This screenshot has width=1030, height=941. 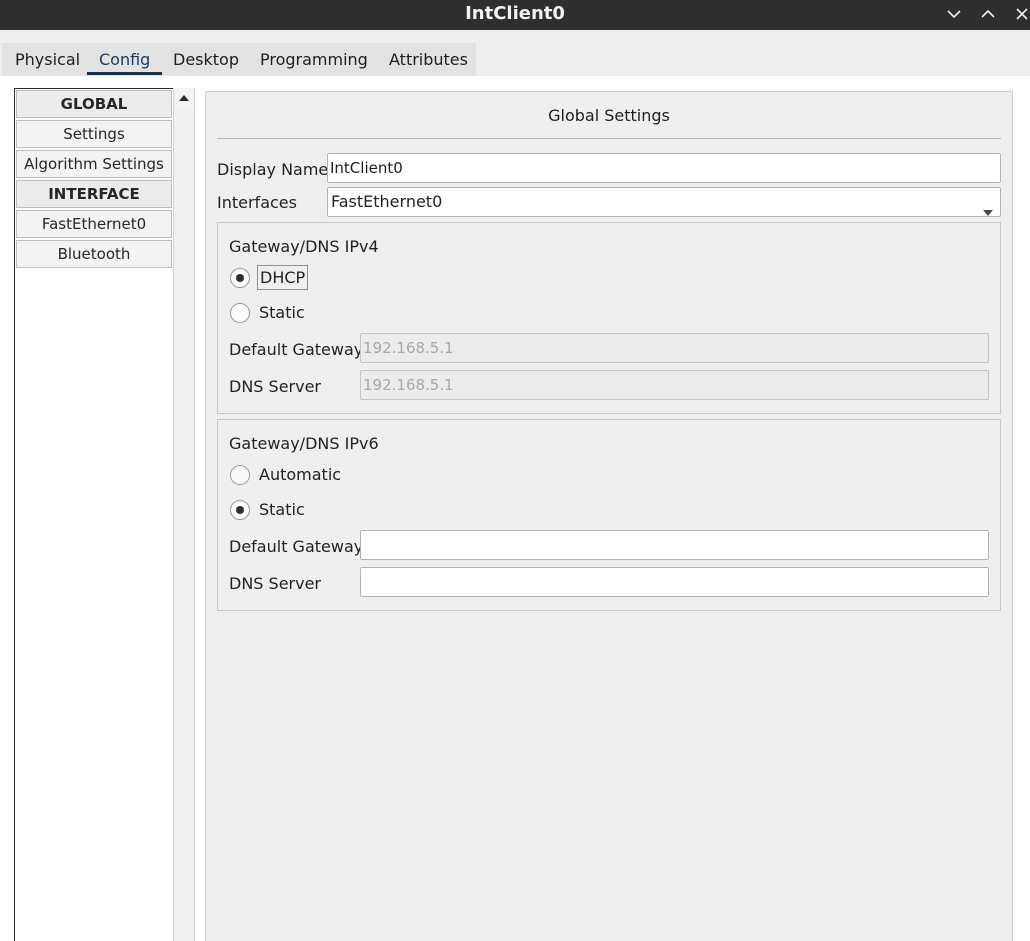 I want to click on sidebar-scrollbar, so click(x=184, y=514).